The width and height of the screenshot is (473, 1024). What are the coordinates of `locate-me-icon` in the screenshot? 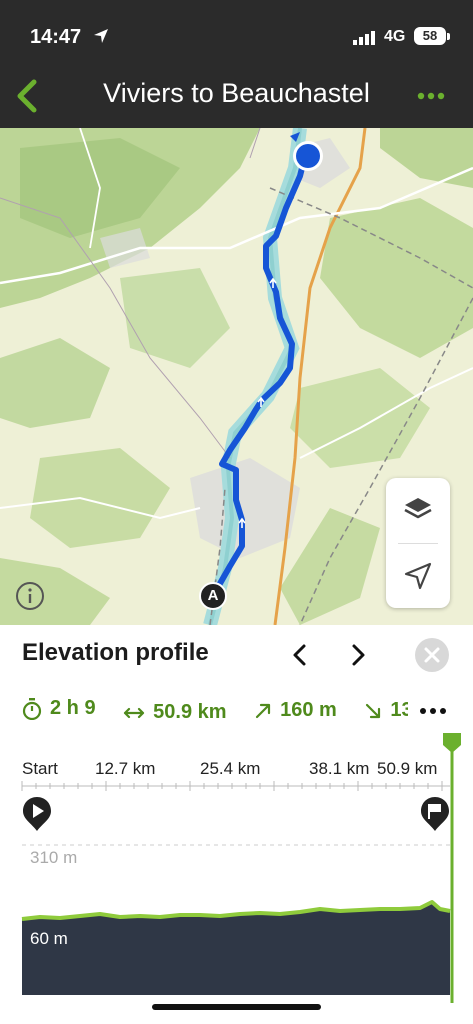 It's located at (418, 576).